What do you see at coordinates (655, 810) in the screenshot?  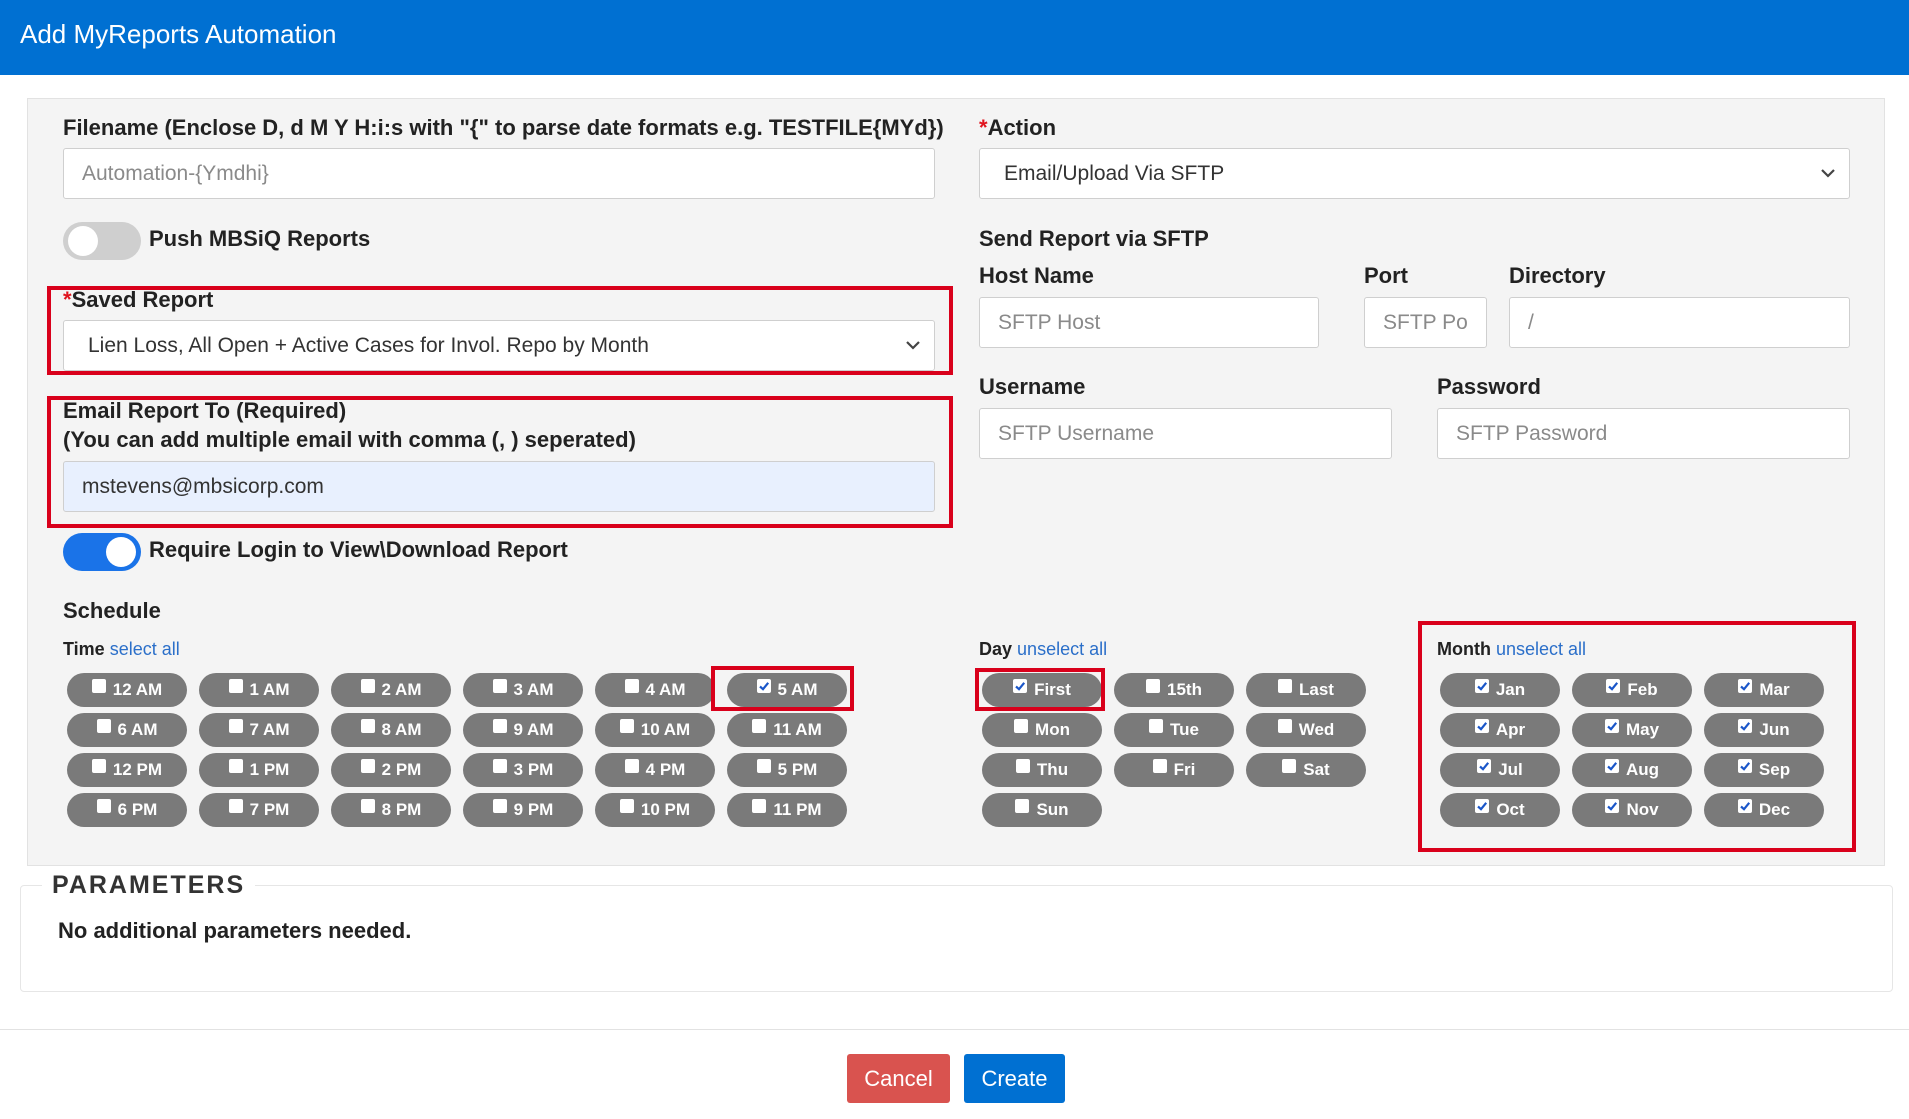 I see `time-option-10-pm: 10 PM` at bounding box center [655, 810].